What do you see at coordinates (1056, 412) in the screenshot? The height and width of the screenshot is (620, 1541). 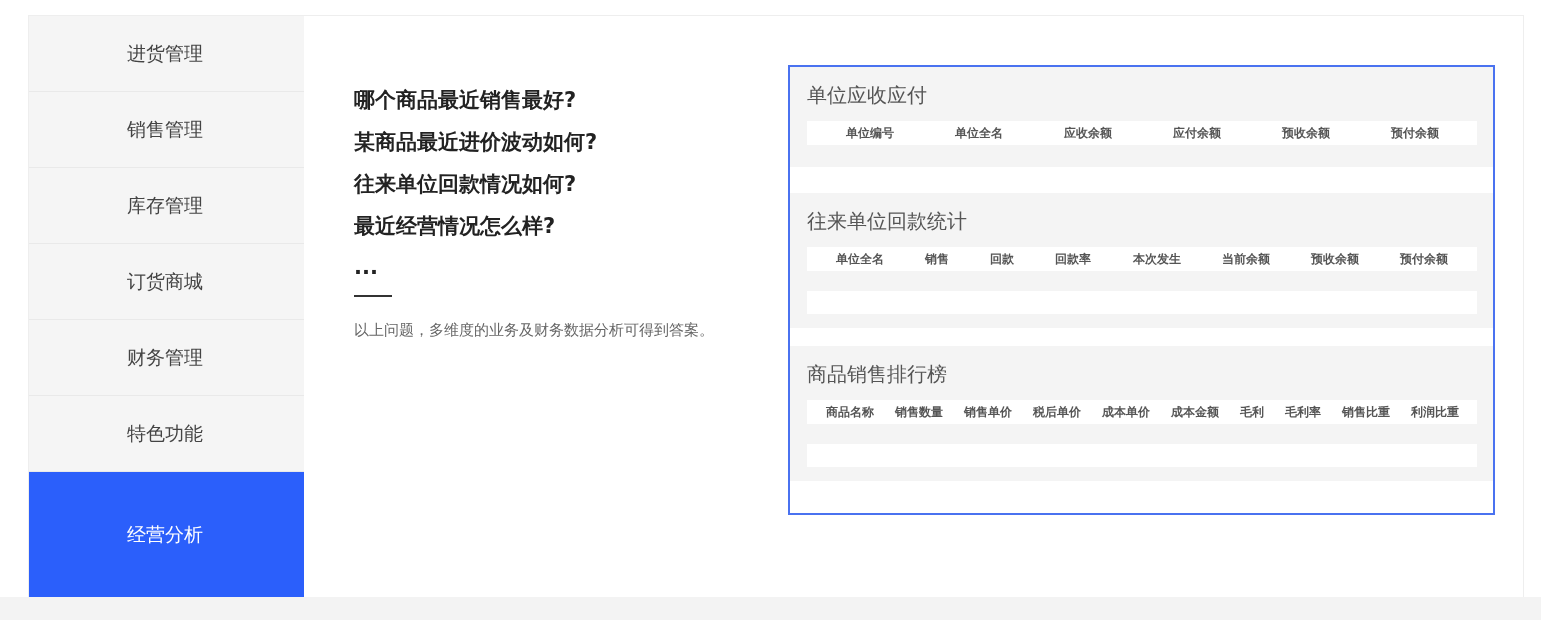 I see `column-header: 税后单价` at bounding box center [1056, 412].